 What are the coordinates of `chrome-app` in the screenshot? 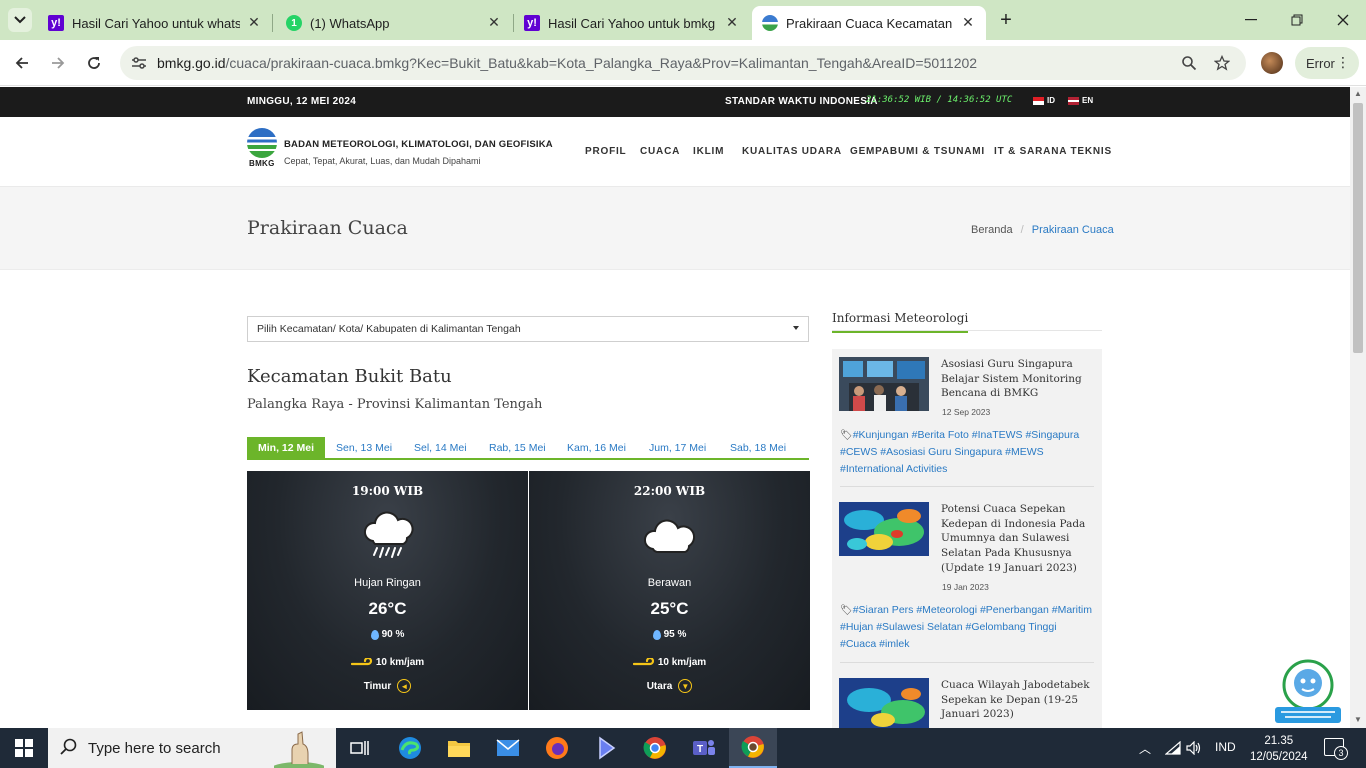 It's located at (655, 748).